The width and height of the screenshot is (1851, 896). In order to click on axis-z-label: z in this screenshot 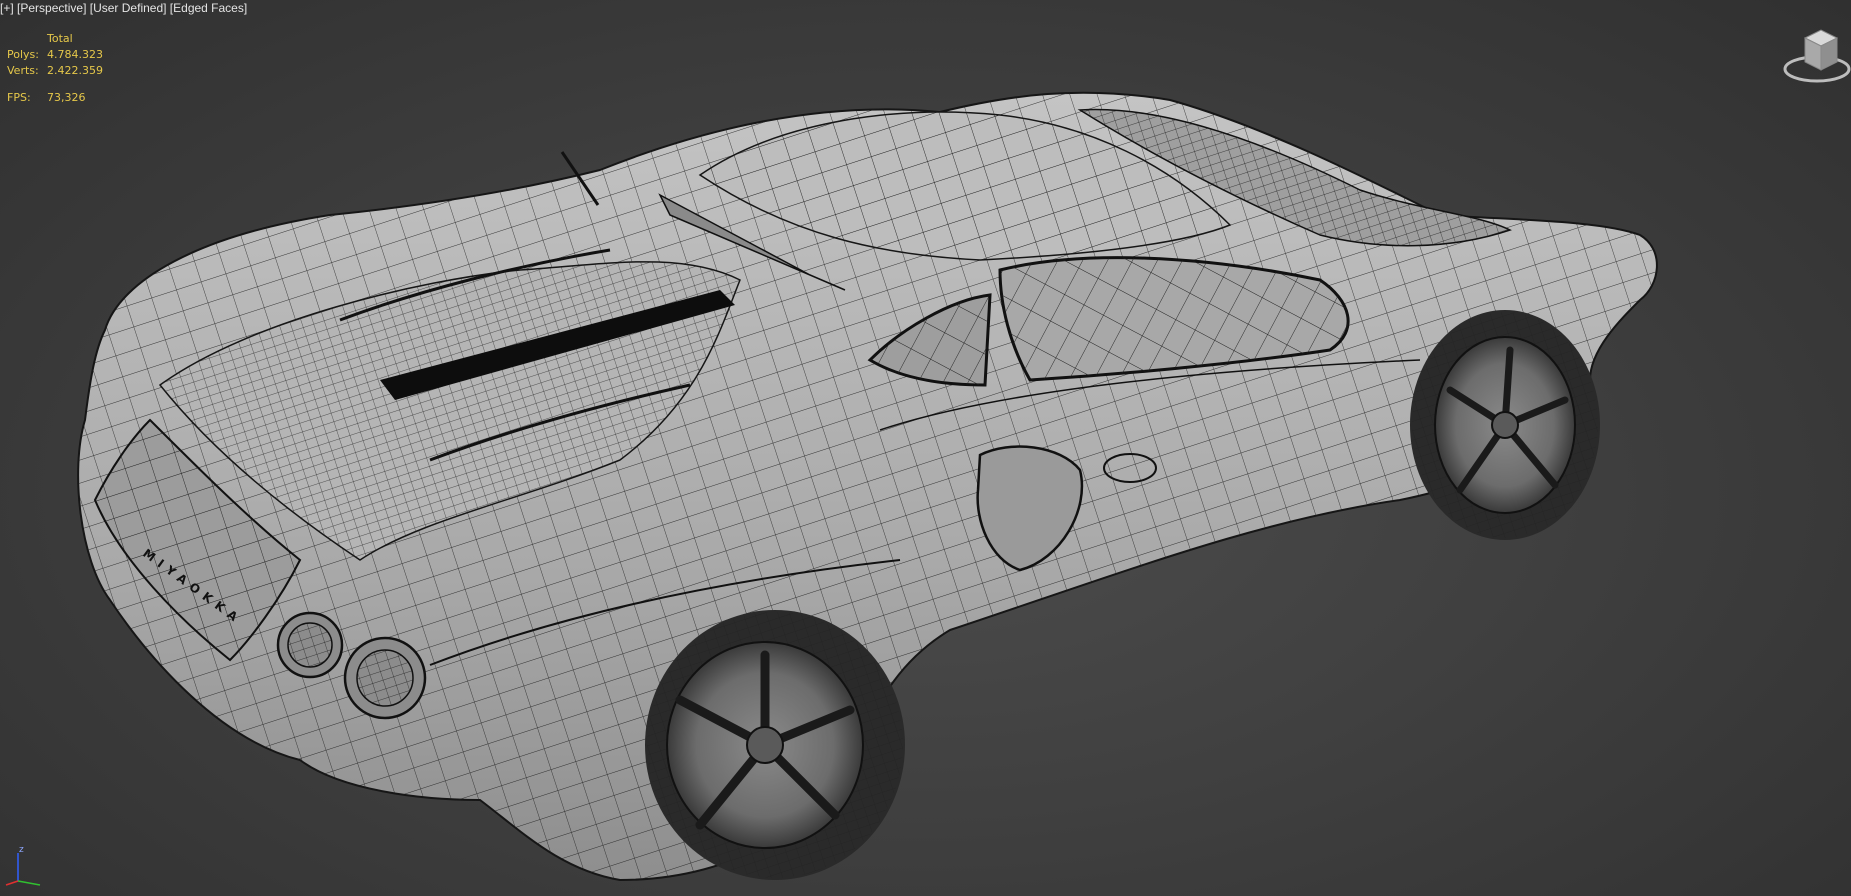, I will do `click(21, 850)`.